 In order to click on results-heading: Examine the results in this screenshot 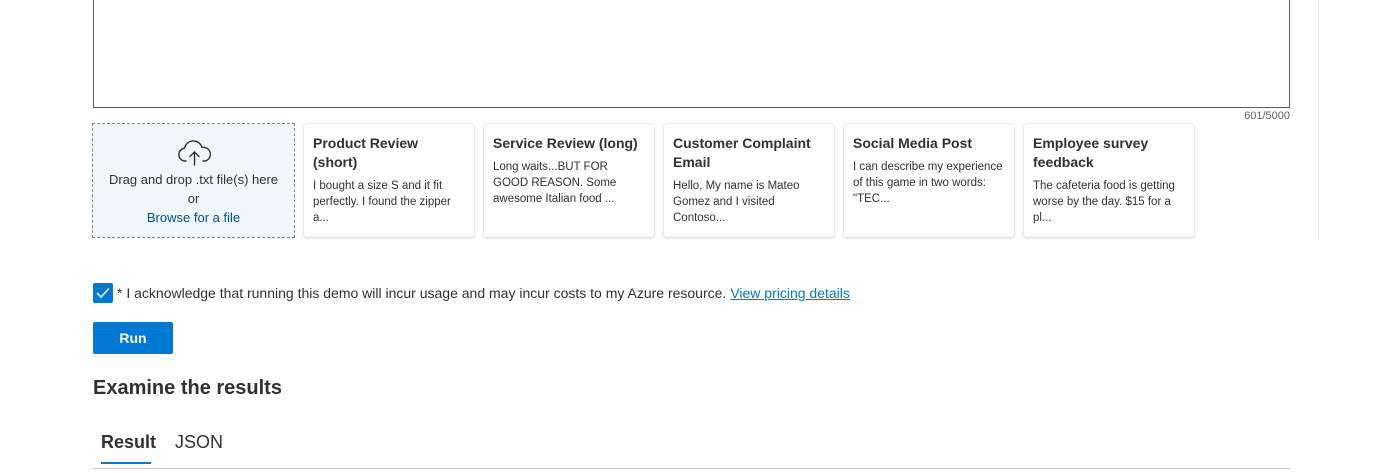, I will do `click(187, 388)`.